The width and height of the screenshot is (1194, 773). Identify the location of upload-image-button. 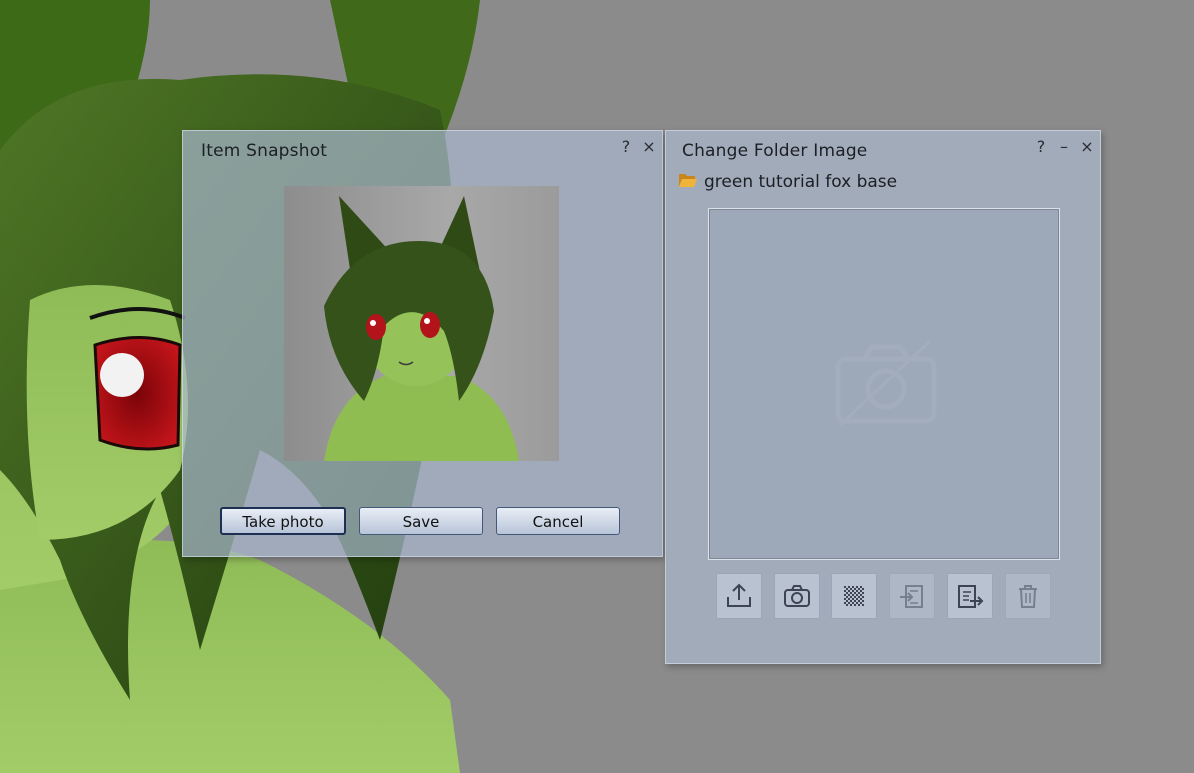
(739, 596).